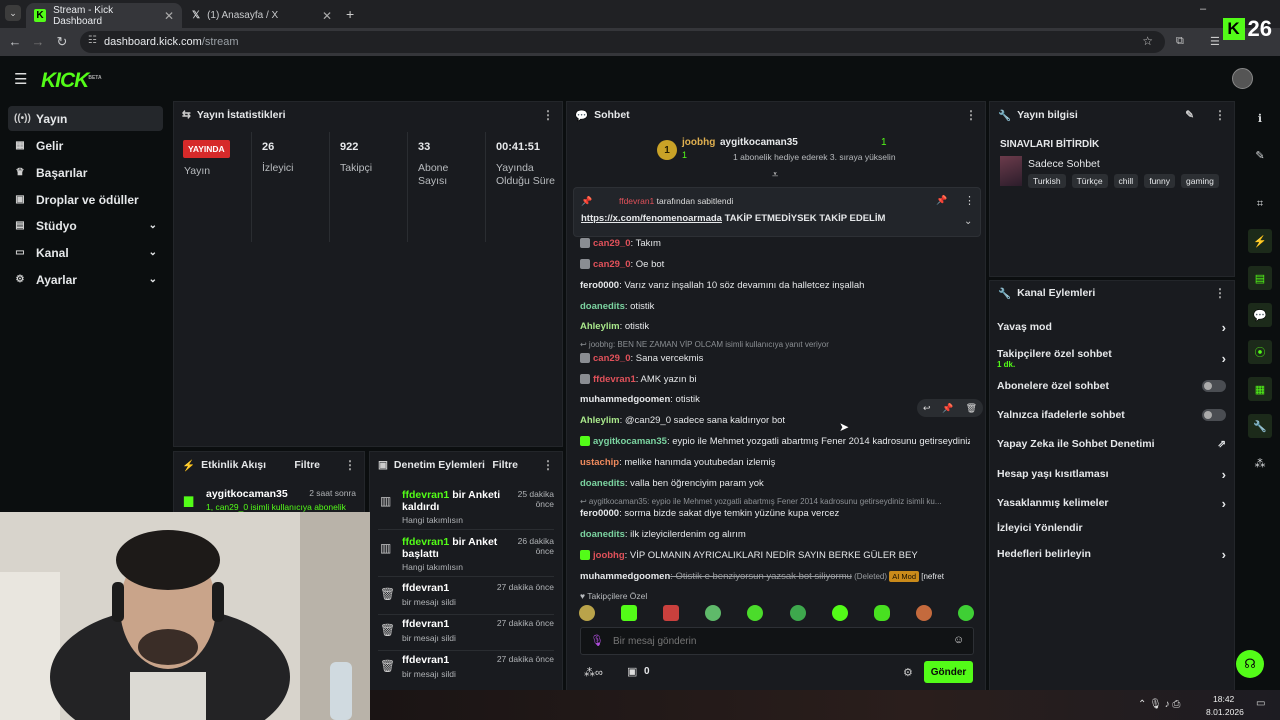 The image size is (1280, 720). I want to click on tray-icons: ⌃ 🎙 ♪ ⎙, so click(1159, 704).